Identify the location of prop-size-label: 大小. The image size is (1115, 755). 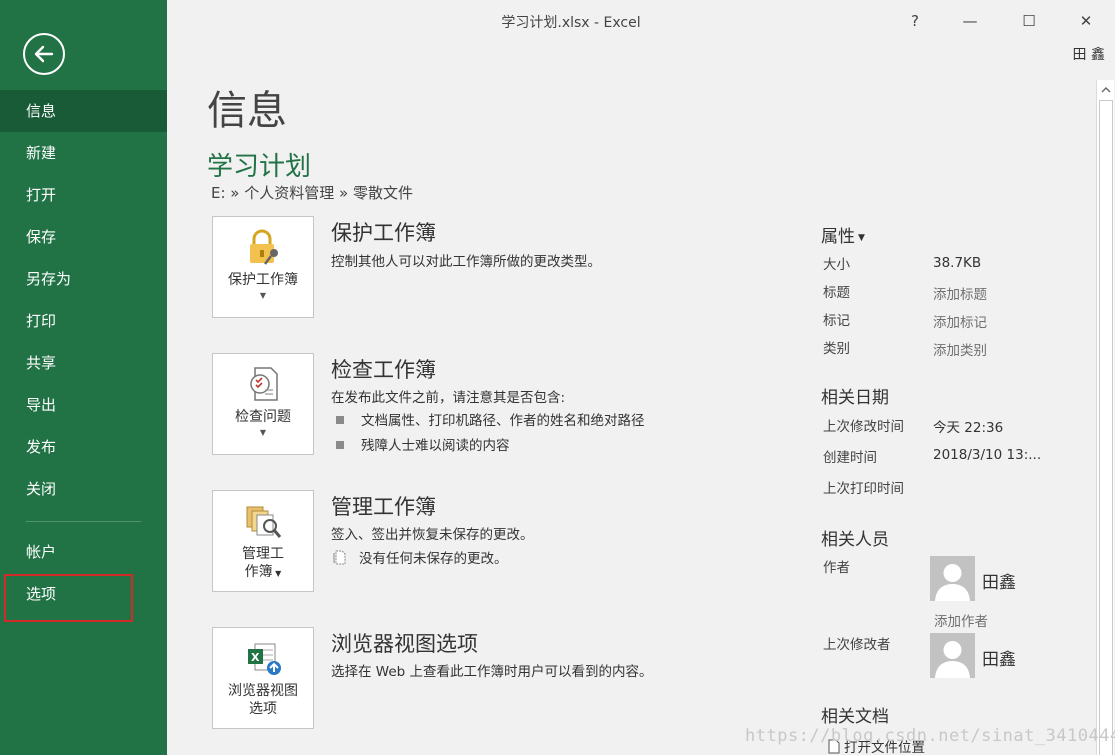
(836, 265).